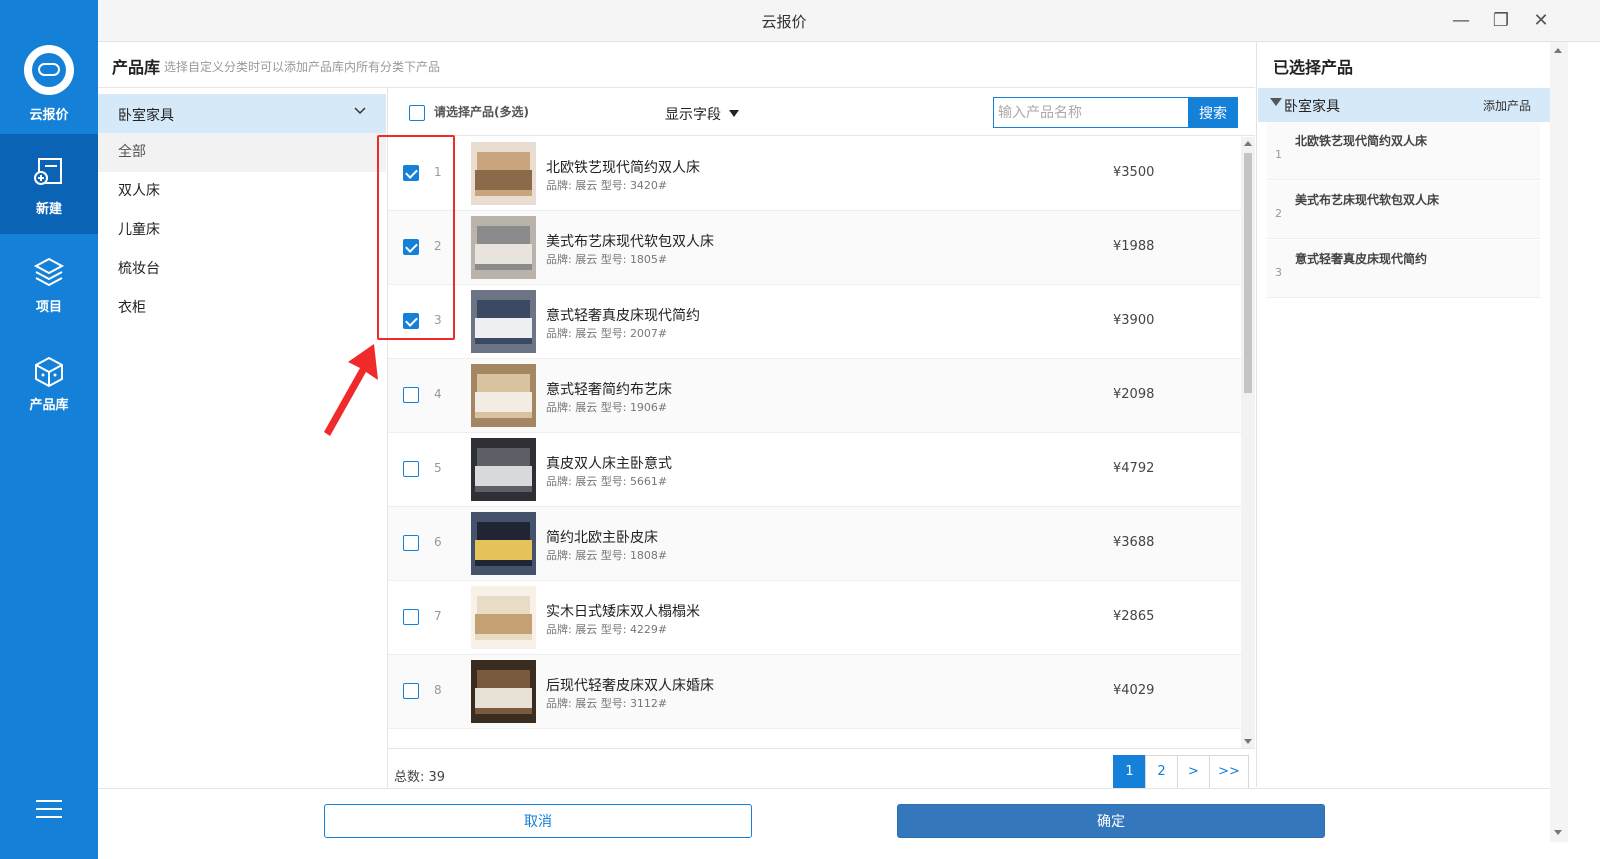  Describe the element at coordinates (1541, 21) in the screenshot. I see `close-icon: ✕` at that location.